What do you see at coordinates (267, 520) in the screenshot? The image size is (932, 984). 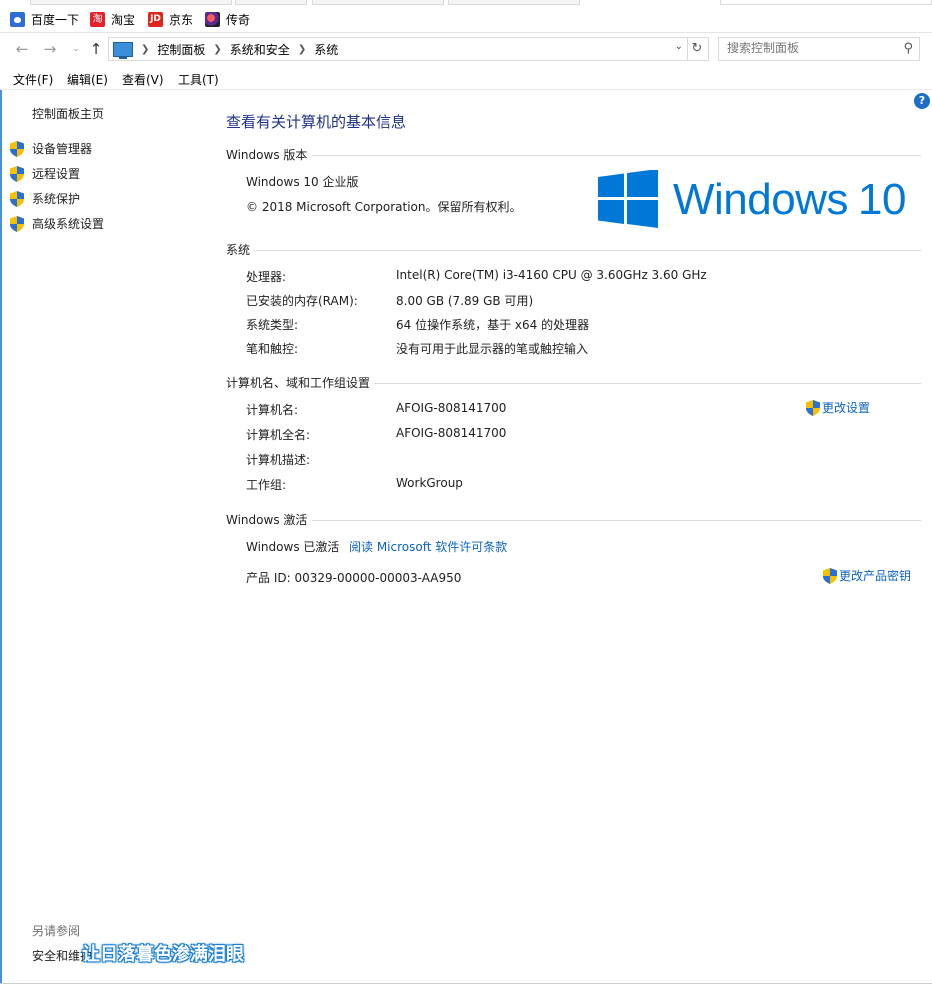 I see `section-windows-activation: Windows 激活` at bounding box center [267, 520].